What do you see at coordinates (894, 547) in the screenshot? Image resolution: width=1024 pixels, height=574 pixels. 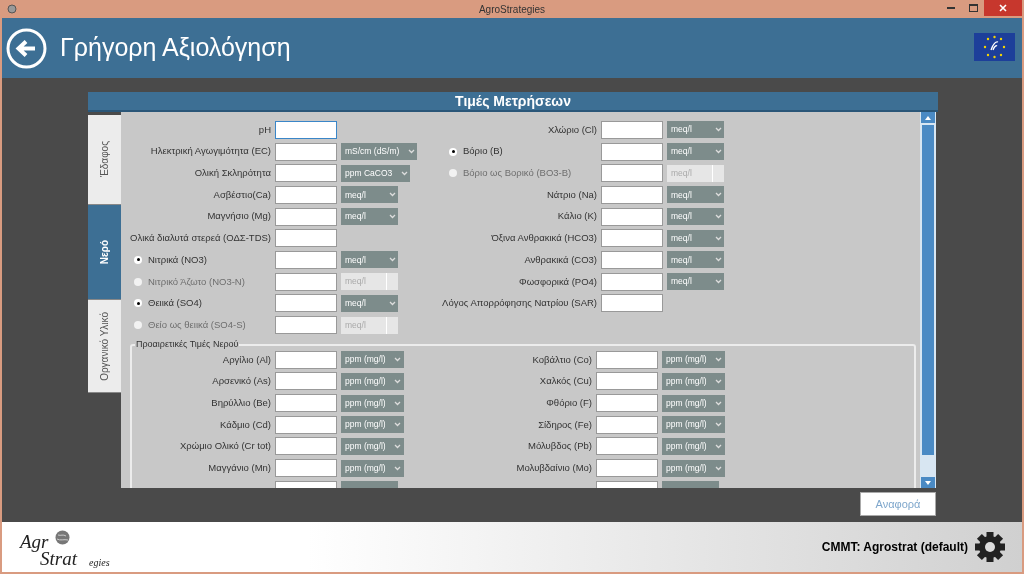 I see `profile-label: CMMT: Agrostrat (default)` at bounding box center [894, 547].